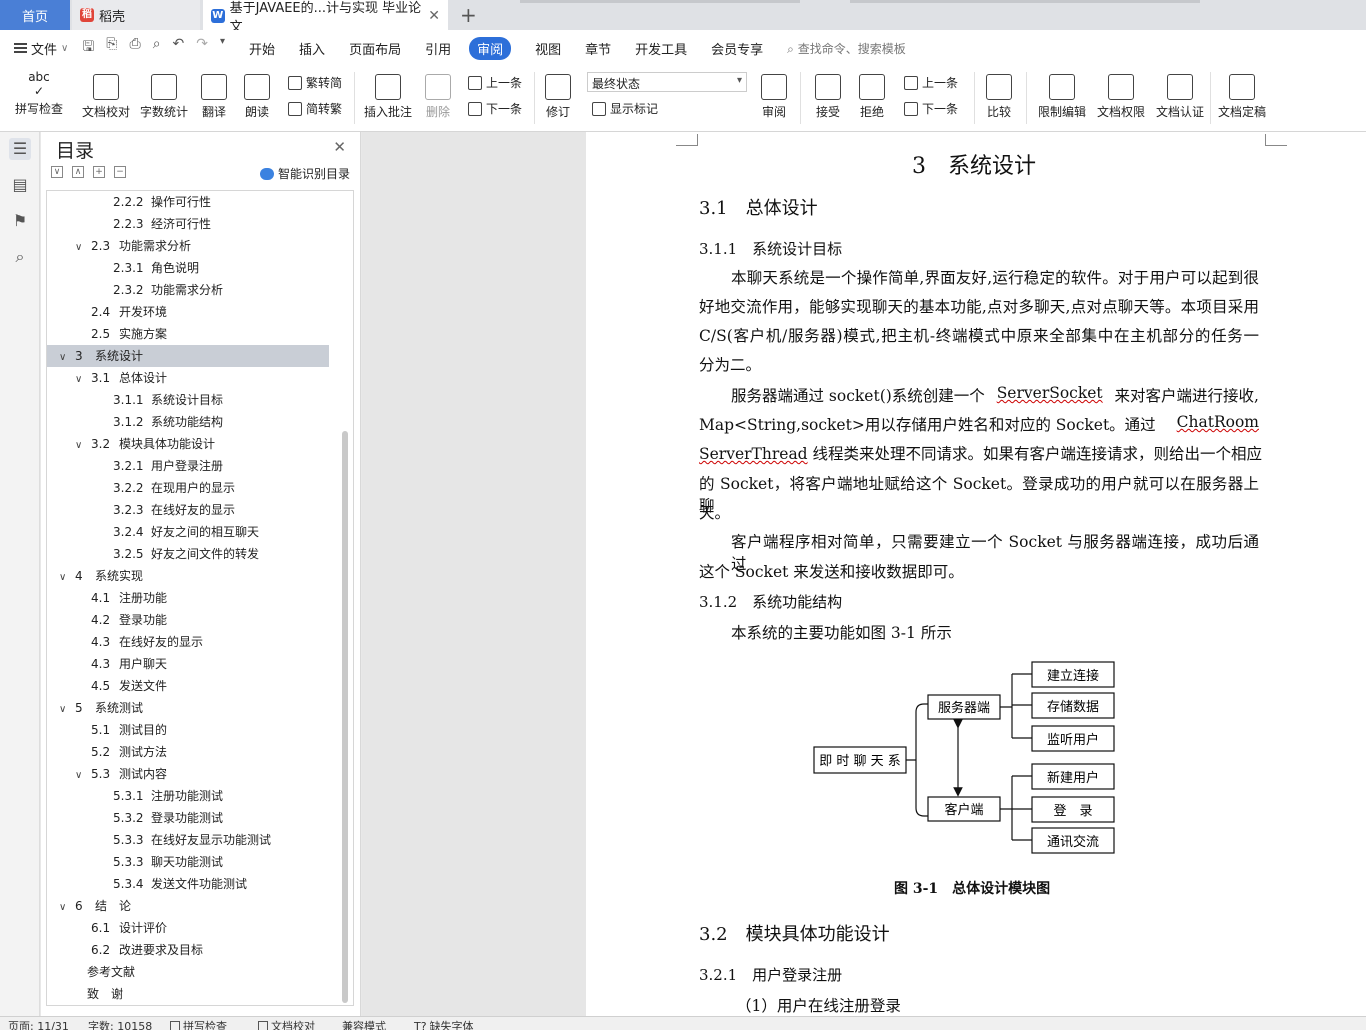  What do you see at coordinates (872, 95) in the screenshot?
I see `reject-button: 拒绝` at bounding box center [872, 95].